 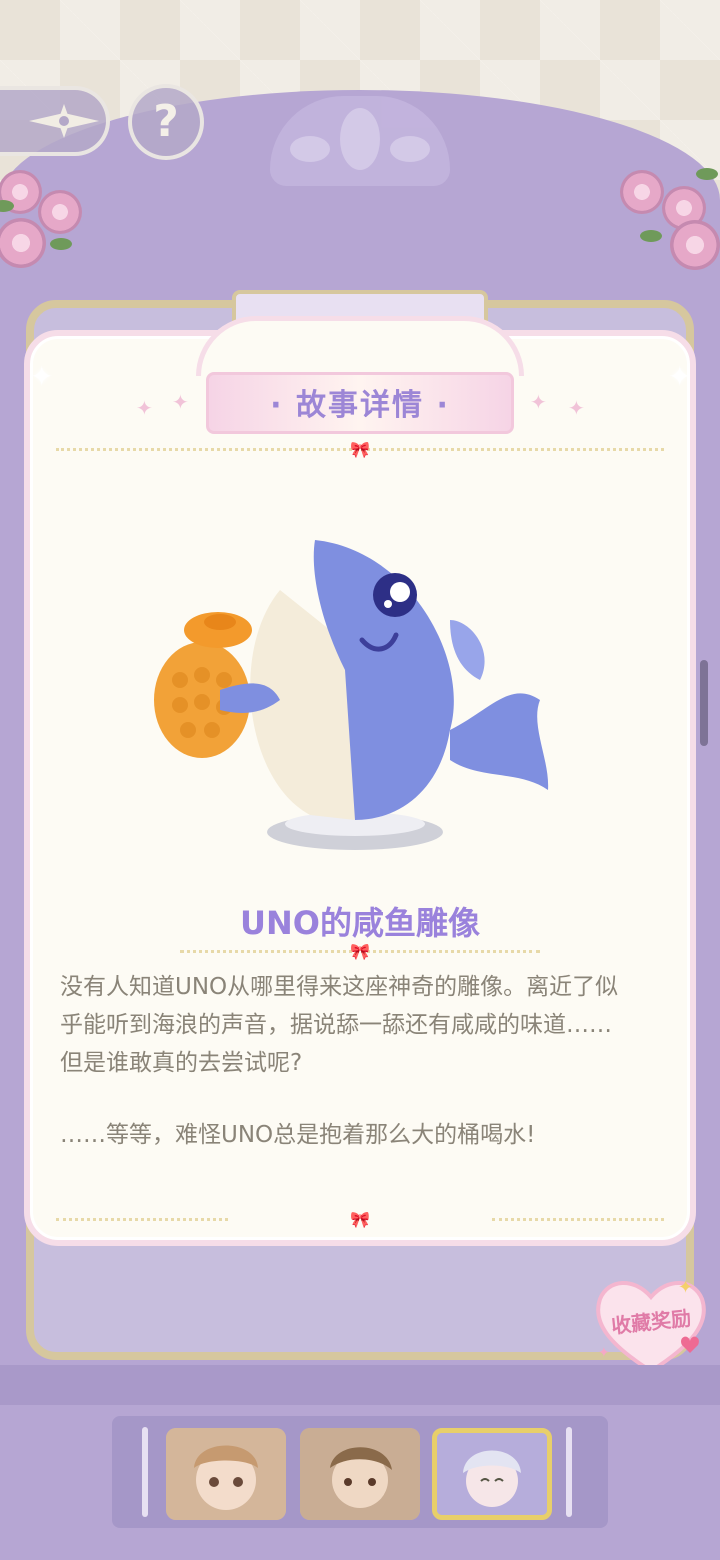 What do you see at coordinates (360, 695) in the screenshot?
I see `salted-fish-statue-image` at bounding box center [360, 695].